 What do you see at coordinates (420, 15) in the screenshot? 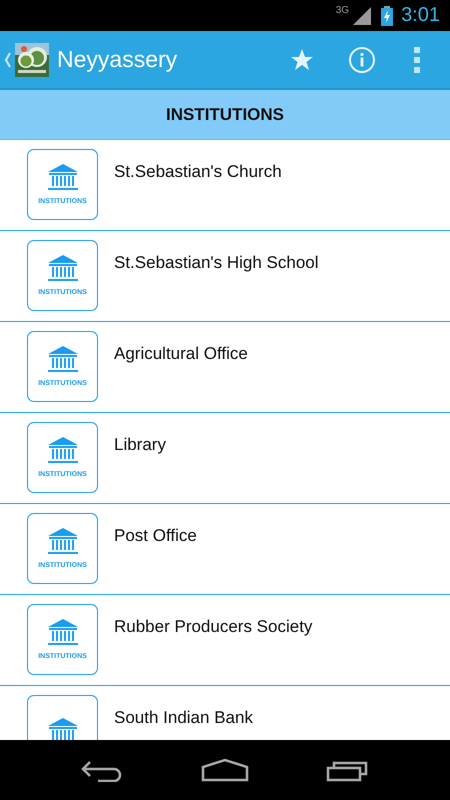
I see `clock: 3:01` at bounding box center [420, 15].